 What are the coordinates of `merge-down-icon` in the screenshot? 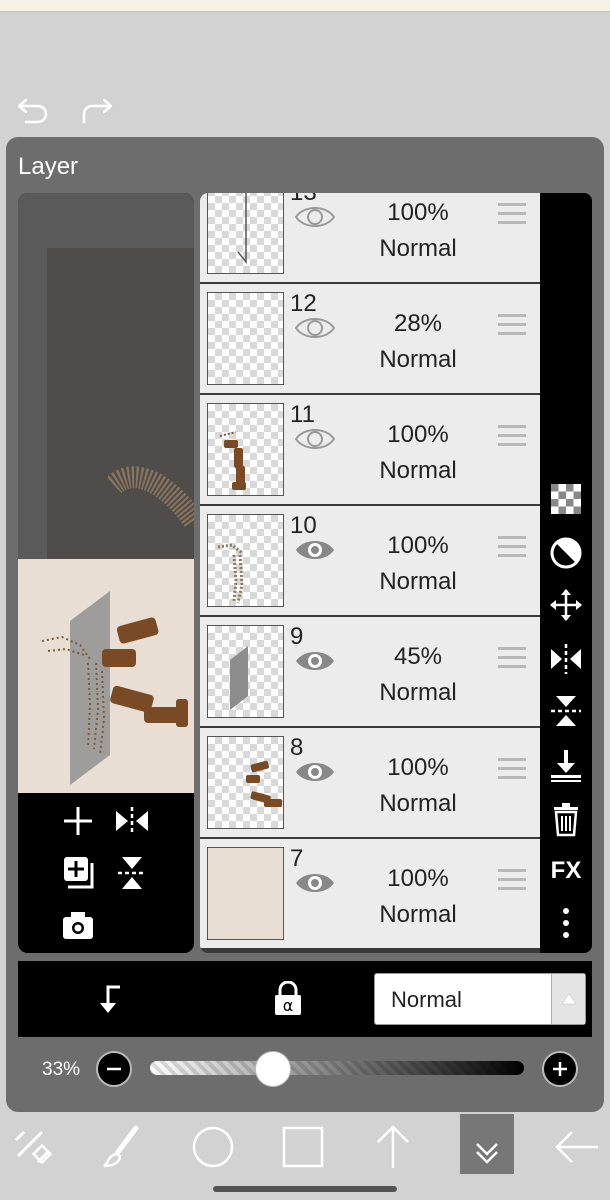 It's located at (566, 765).